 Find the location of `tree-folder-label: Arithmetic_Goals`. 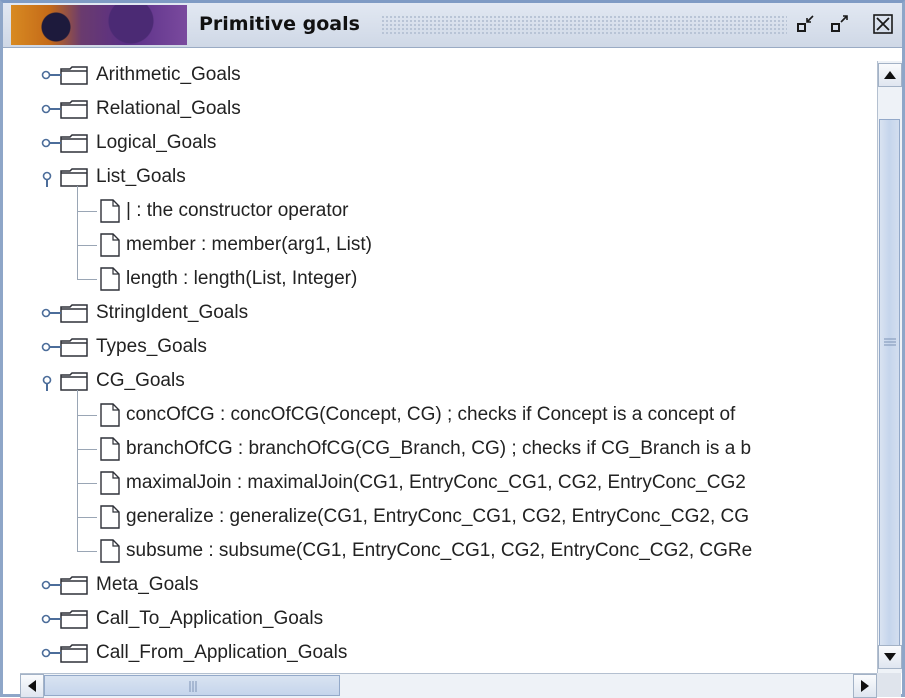

tree-folder-label: Arithmetic_Goals is located at coordinates (168, 74).